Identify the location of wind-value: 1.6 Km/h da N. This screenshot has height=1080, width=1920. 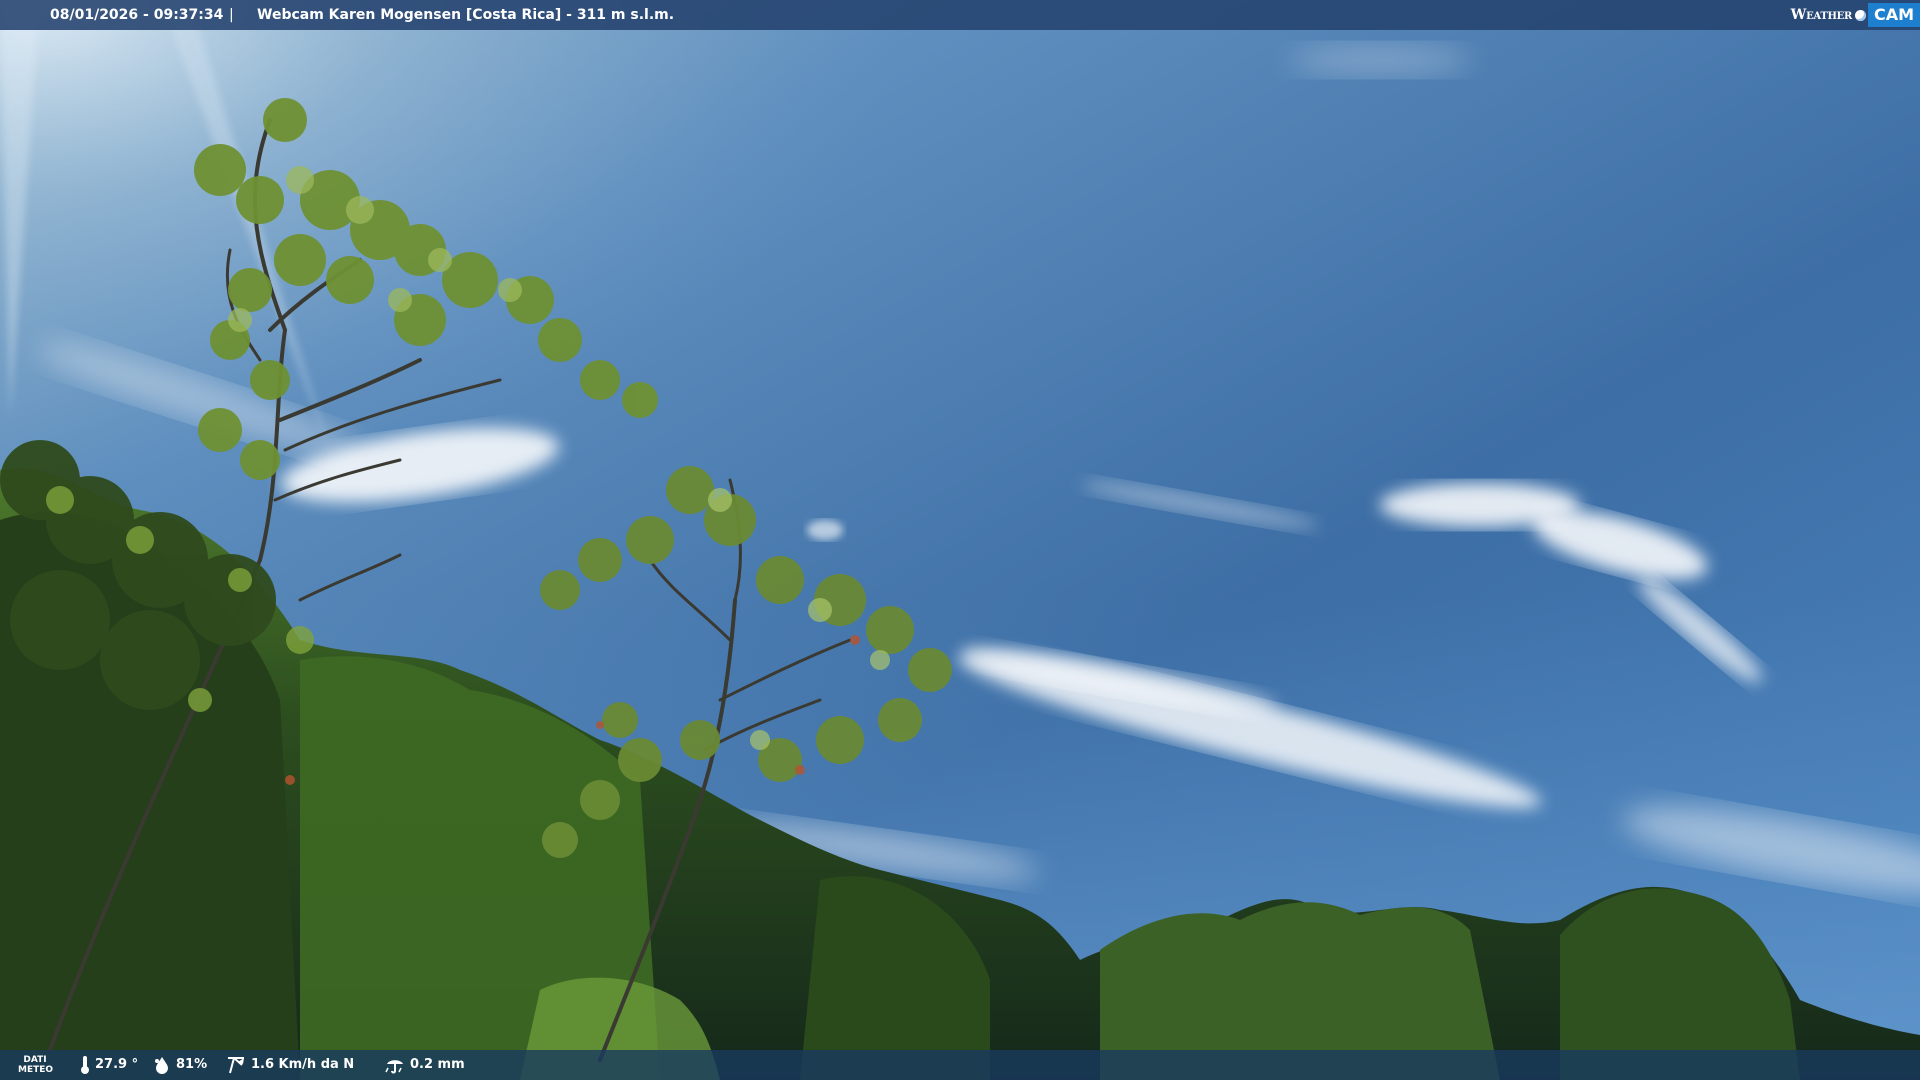
(303, 1064).